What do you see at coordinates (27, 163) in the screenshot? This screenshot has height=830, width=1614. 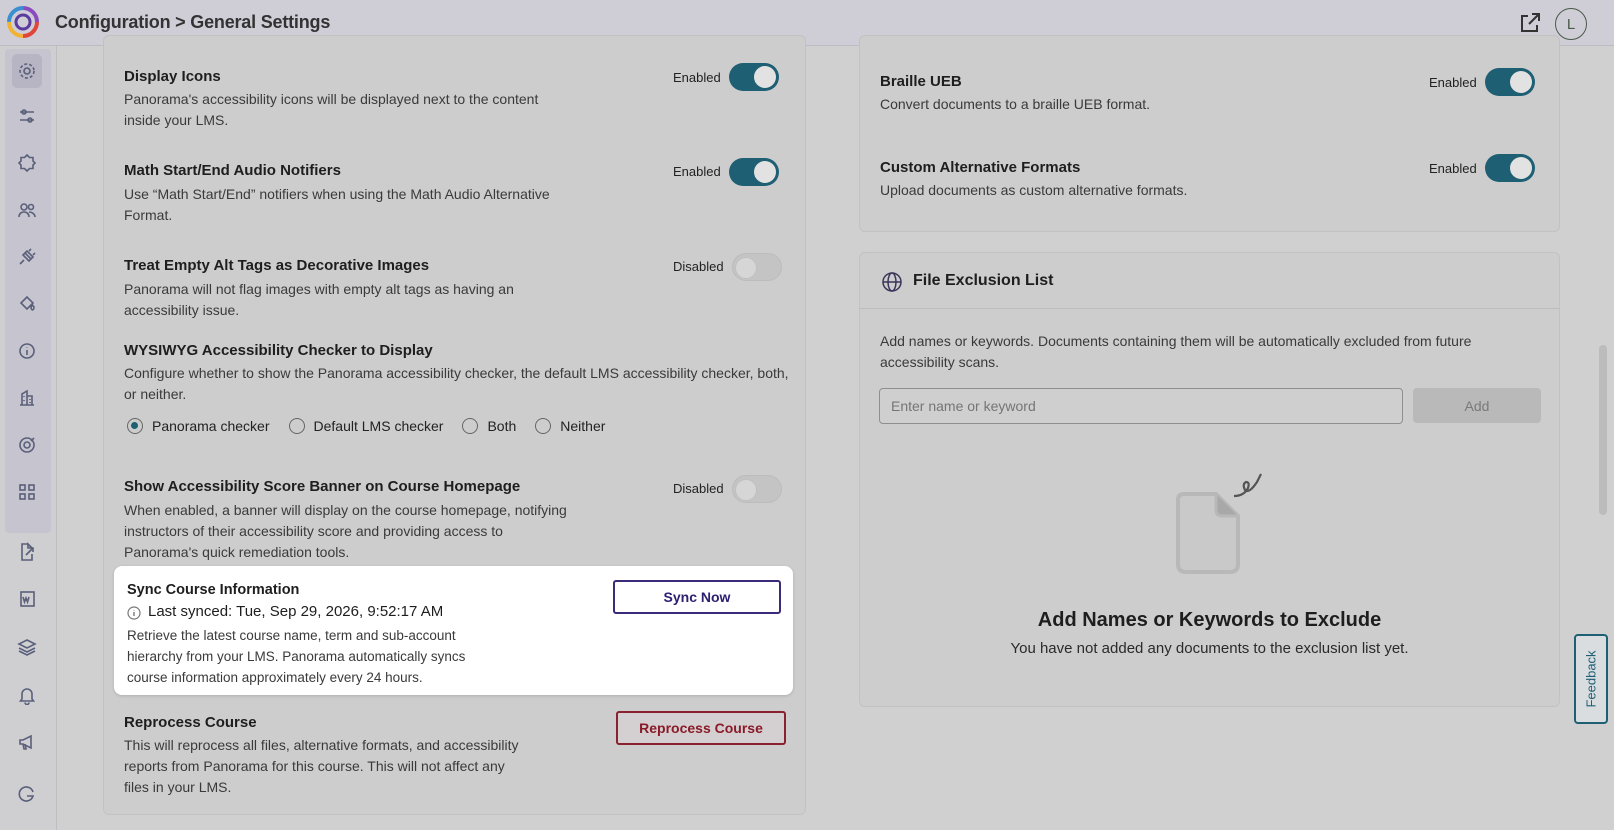 I see `badge-icon` at bounding box center [27, 163].